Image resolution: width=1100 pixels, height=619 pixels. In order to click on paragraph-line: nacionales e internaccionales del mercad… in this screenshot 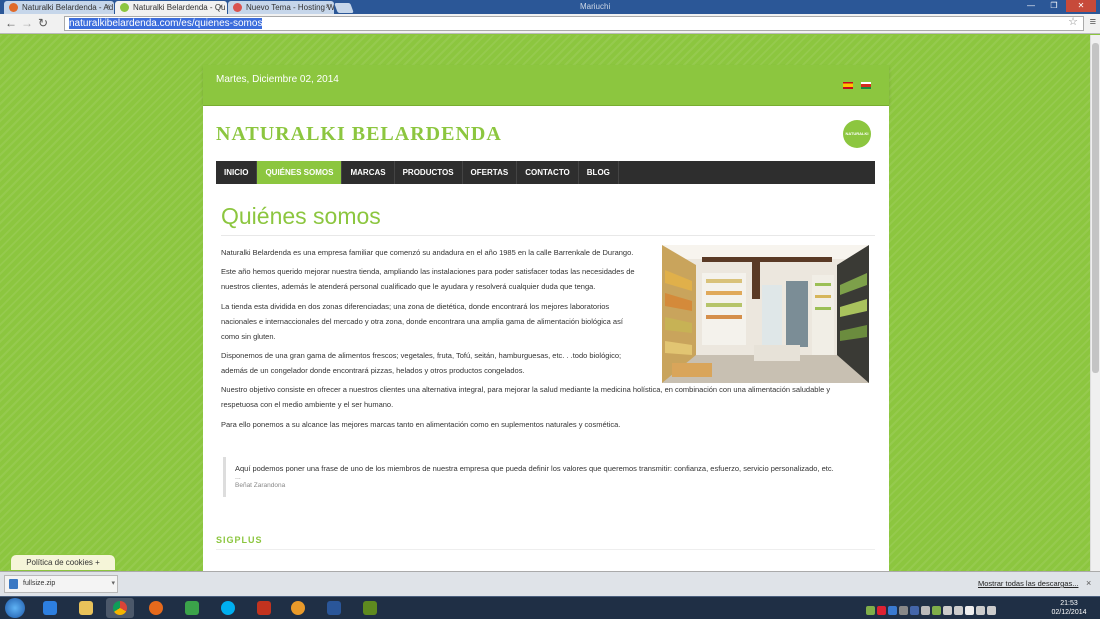, I will do `click(422, 321)`.